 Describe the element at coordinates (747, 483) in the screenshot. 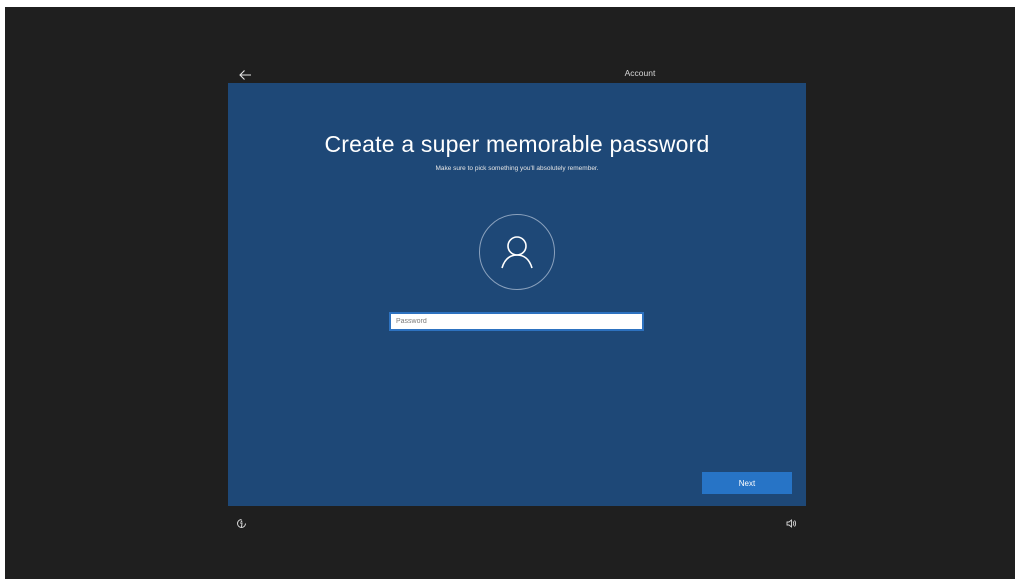

I see `next-button: Next` at that location.